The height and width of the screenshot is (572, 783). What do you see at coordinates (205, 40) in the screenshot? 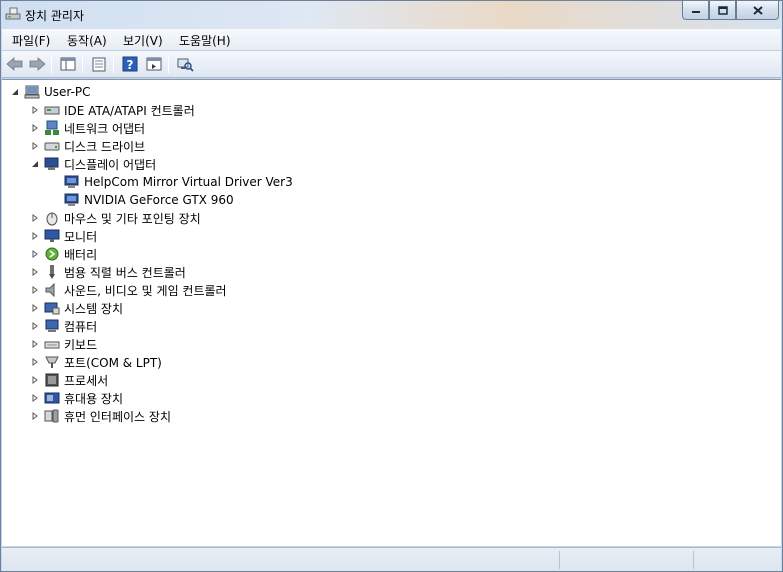
I see `menu-help: 도움말(H)` at bounding box center [205, 40].